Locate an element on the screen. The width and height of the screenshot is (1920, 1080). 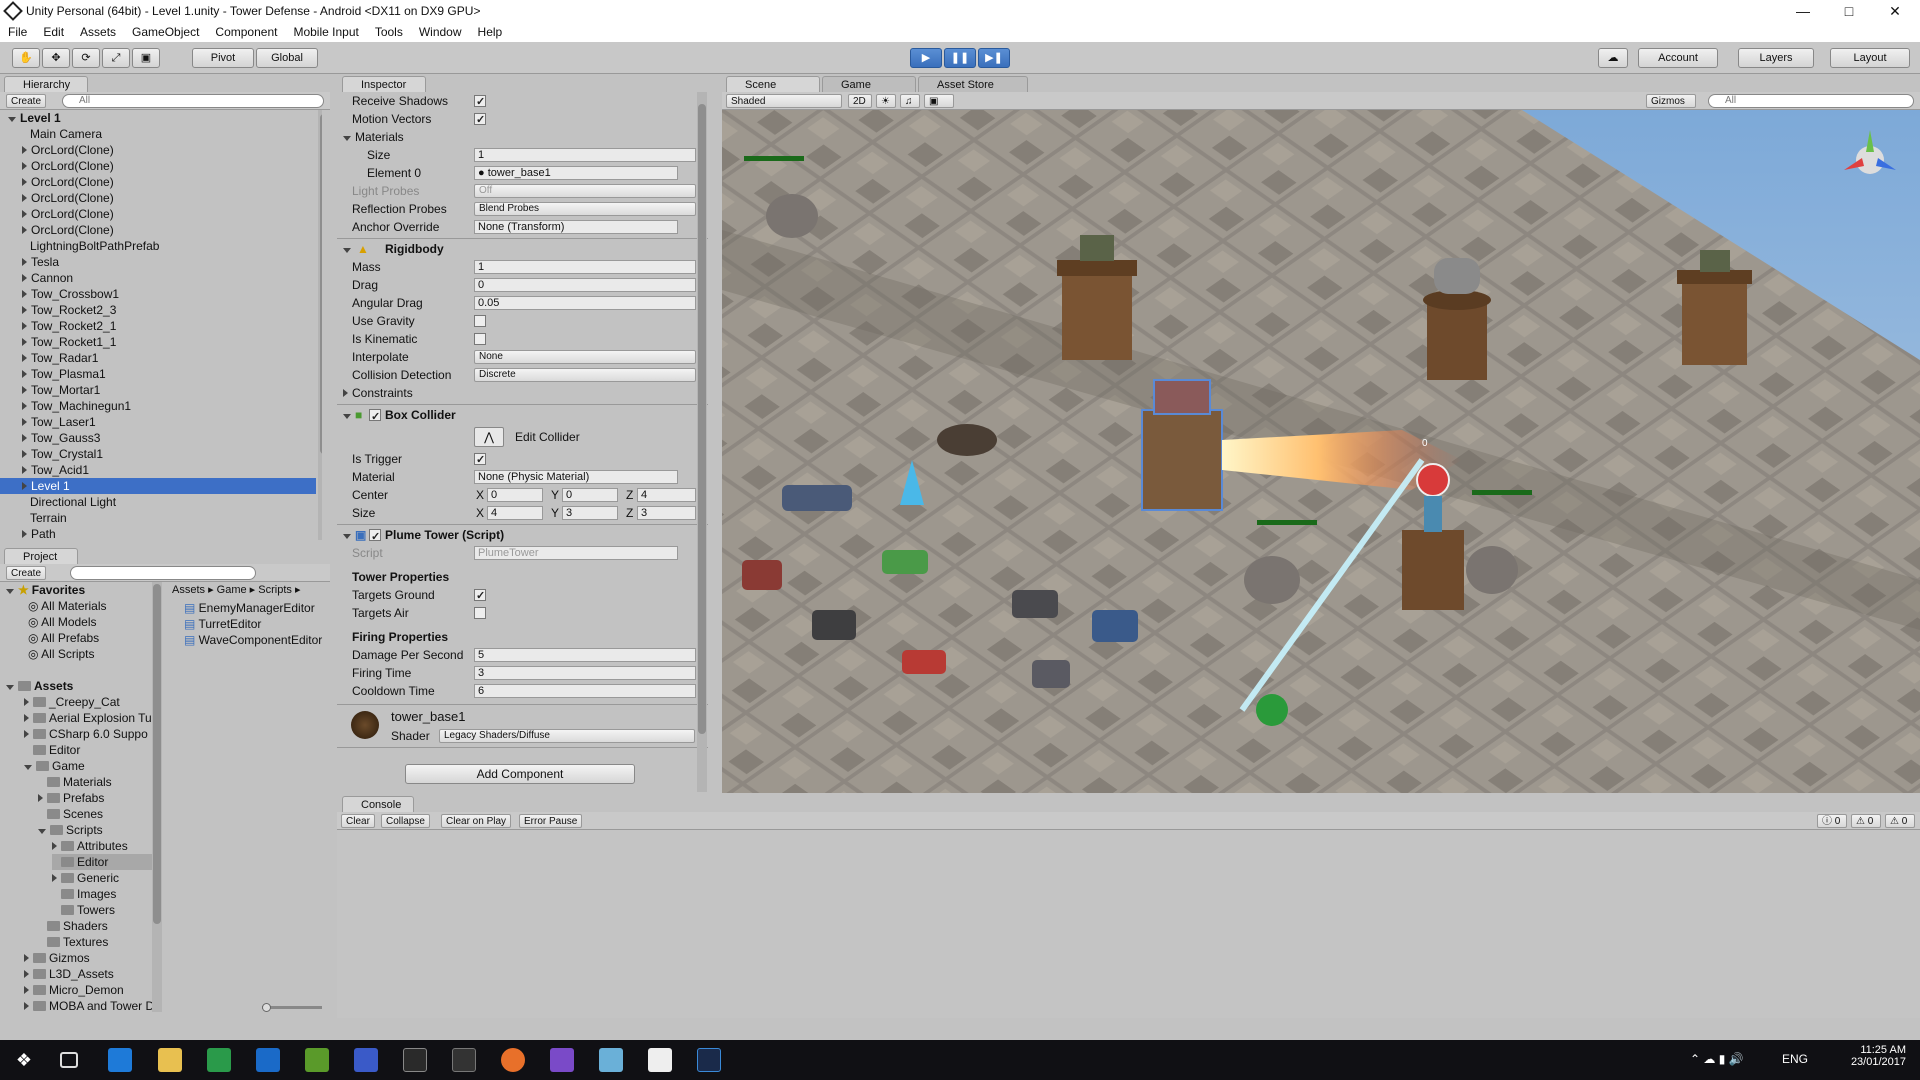
targets-ground-checkbox is located at coordinates (480, 596).